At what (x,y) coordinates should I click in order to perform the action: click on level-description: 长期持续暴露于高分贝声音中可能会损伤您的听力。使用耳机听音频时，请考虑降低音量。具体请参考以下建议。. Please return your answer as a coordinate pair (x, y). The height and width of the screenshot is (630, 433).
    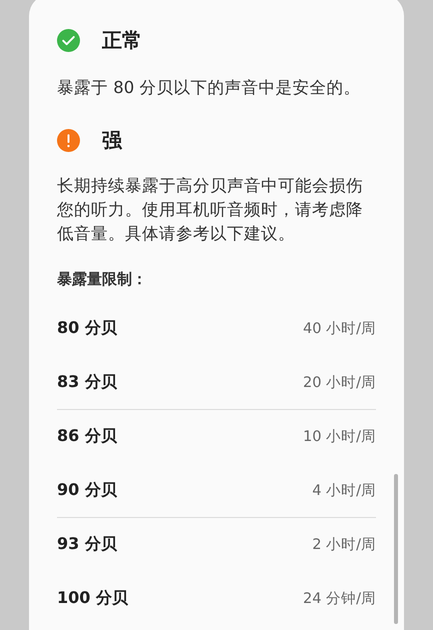
    Looking at the image, I should click on (210, 210).